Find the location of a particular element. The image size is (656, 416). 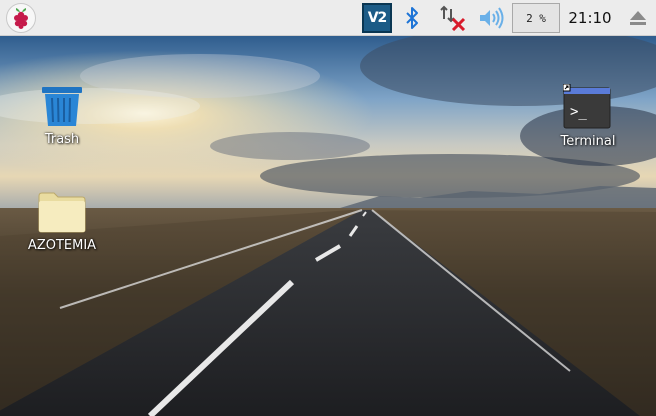

vnc-icon-text: V2 is located at coordinates (377, 18).